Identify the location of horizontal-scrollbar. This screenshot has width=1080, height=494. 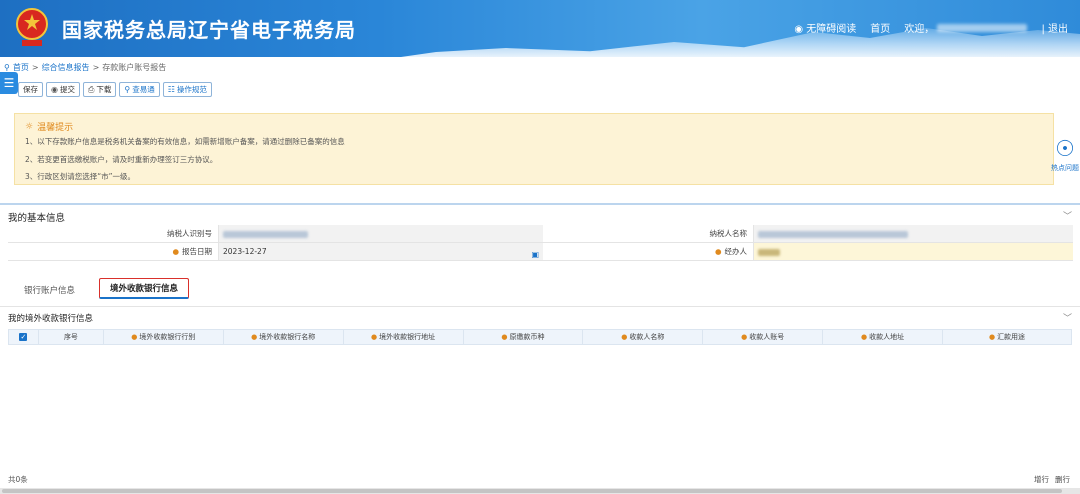
(540, 491).